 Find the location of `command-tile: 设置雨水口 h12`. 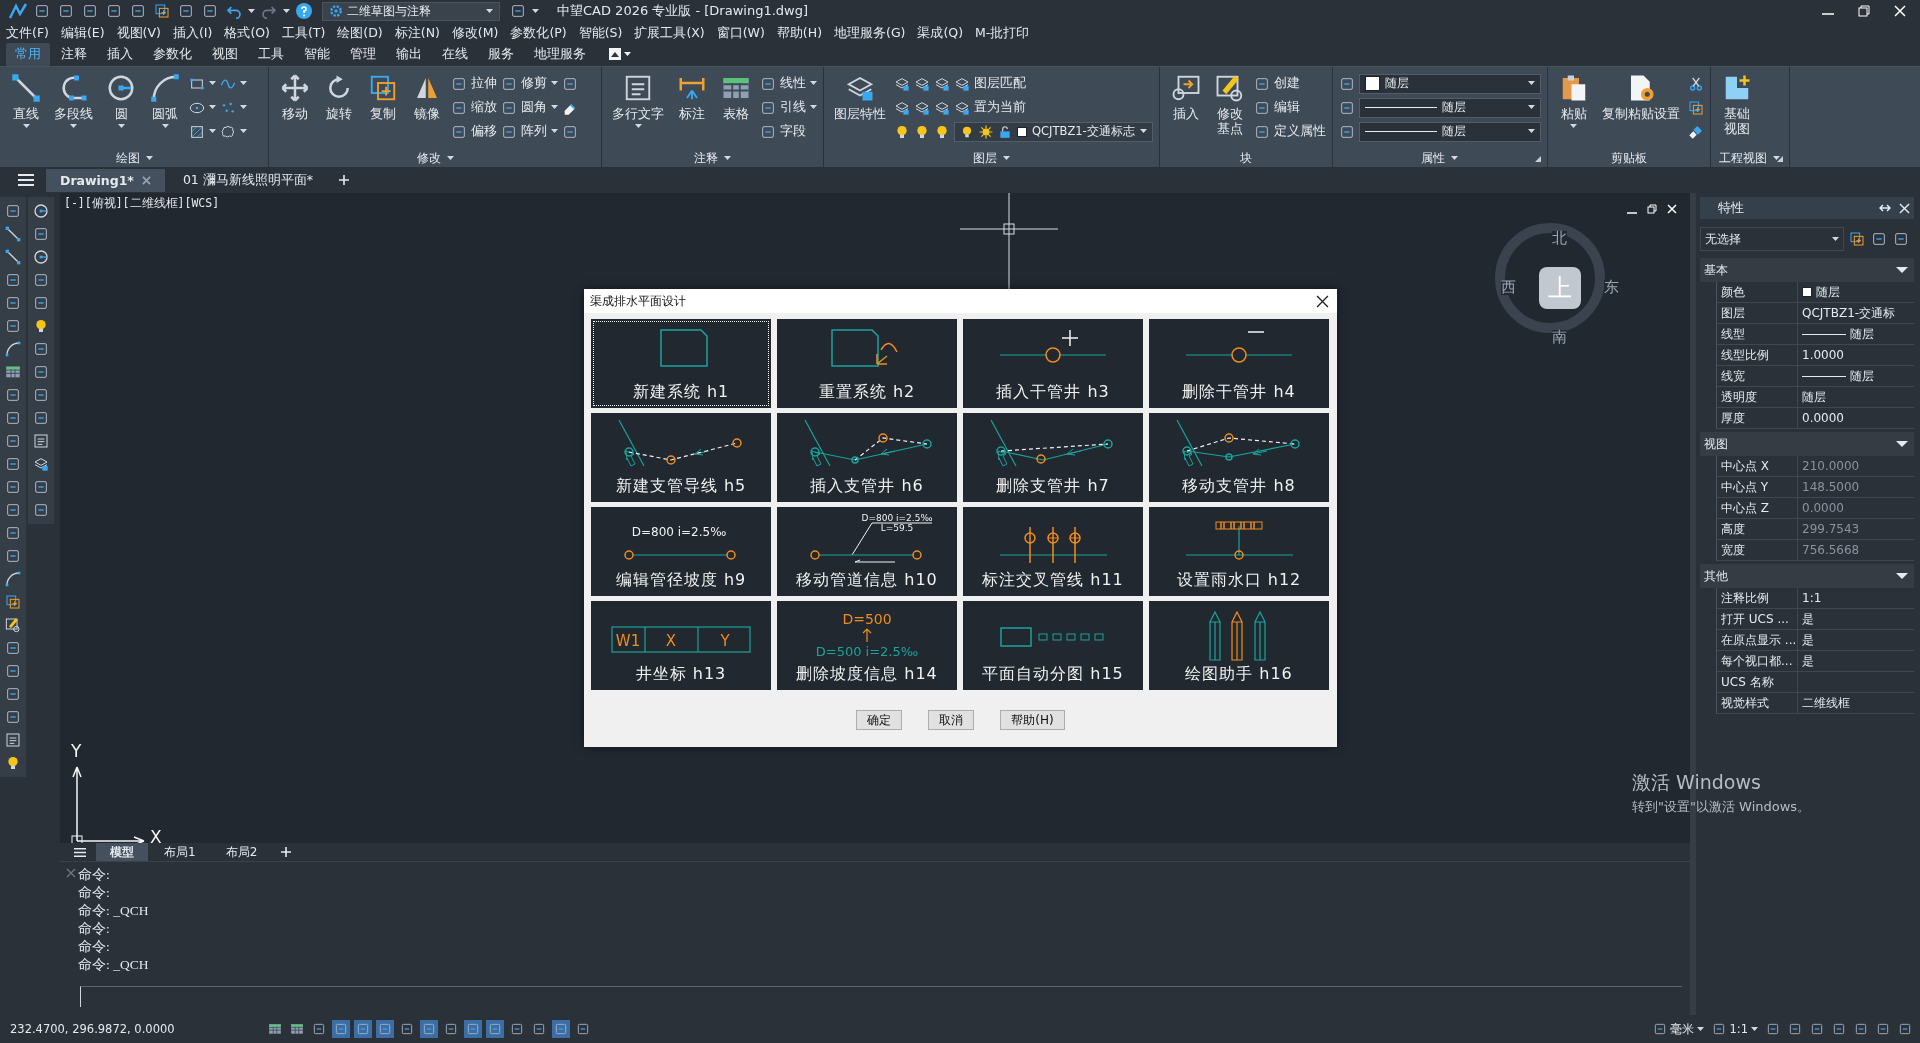

command-tile: 设置雨水口 h12 is located at coordinates (1239, 551).